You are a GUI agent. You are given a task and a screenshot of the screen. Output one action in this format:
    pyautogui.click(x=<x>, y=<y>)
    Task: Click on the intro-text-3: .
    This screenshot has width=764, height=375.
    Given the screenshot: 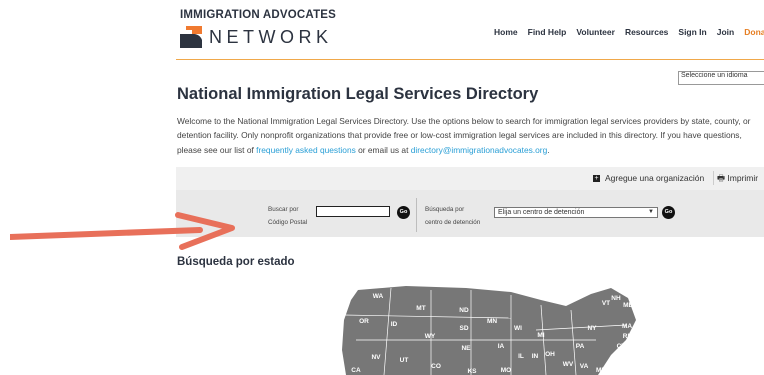 What is the action you would take?
    pyautogui.click(x=548, y=149)
    